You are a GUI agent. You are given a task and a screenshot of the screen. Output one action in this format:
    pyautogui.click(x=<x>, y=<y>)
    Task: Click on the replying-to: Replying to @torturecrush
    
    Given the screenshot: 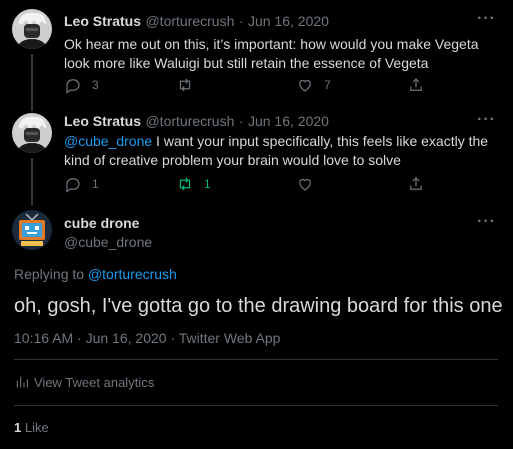 What is the action you would take?
    pyautogui.click(x=95, y=274)
    